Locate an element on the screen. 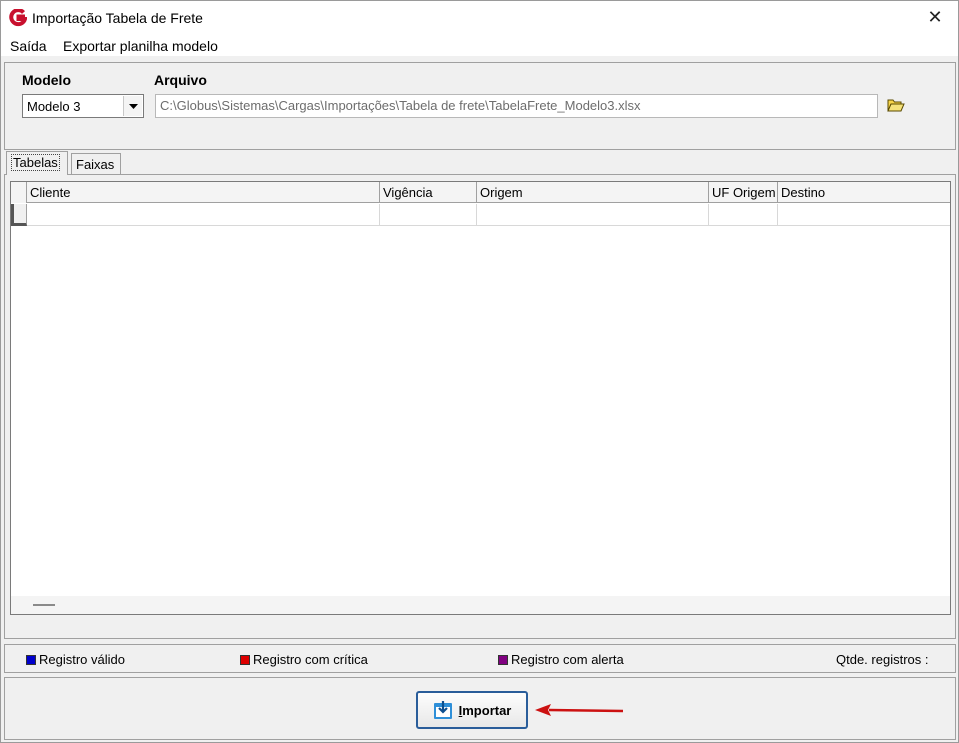 This screenshot has width=959, height=743. legend-valid-label: Registro válido is located at coordinates (82, 659).